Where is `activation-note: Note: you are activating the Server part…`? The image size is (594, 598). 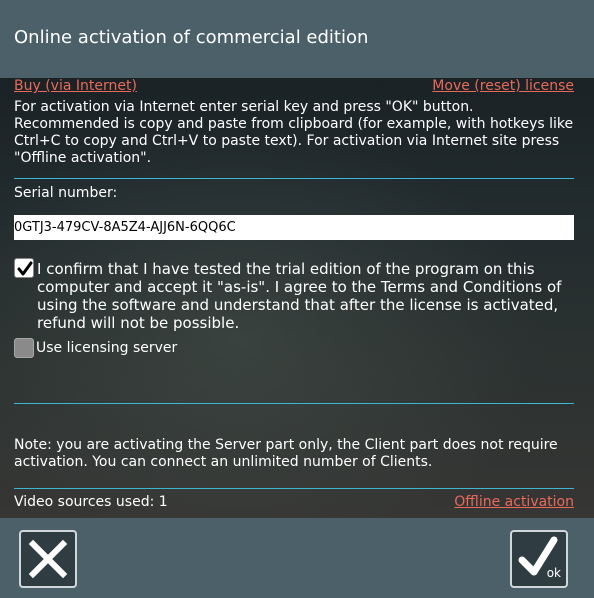 activation-note: Note: you are activating the Server part… is located at coordinates (286, 453).